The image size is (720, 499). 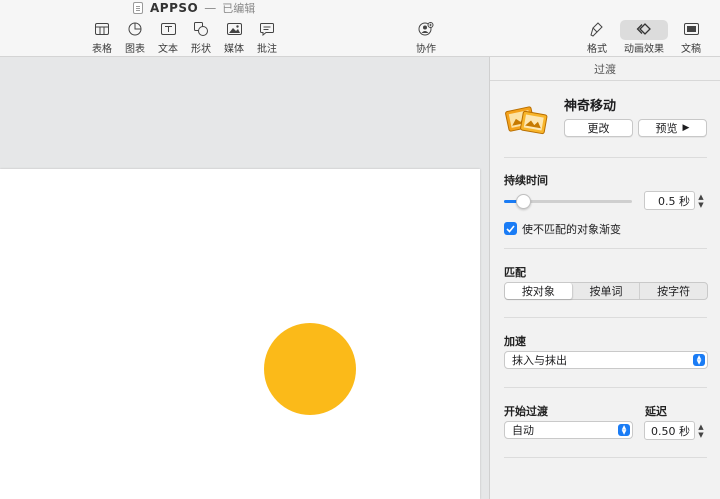 I want to click on toolbar-shape-label: 形状, so click(x=201, y=49).